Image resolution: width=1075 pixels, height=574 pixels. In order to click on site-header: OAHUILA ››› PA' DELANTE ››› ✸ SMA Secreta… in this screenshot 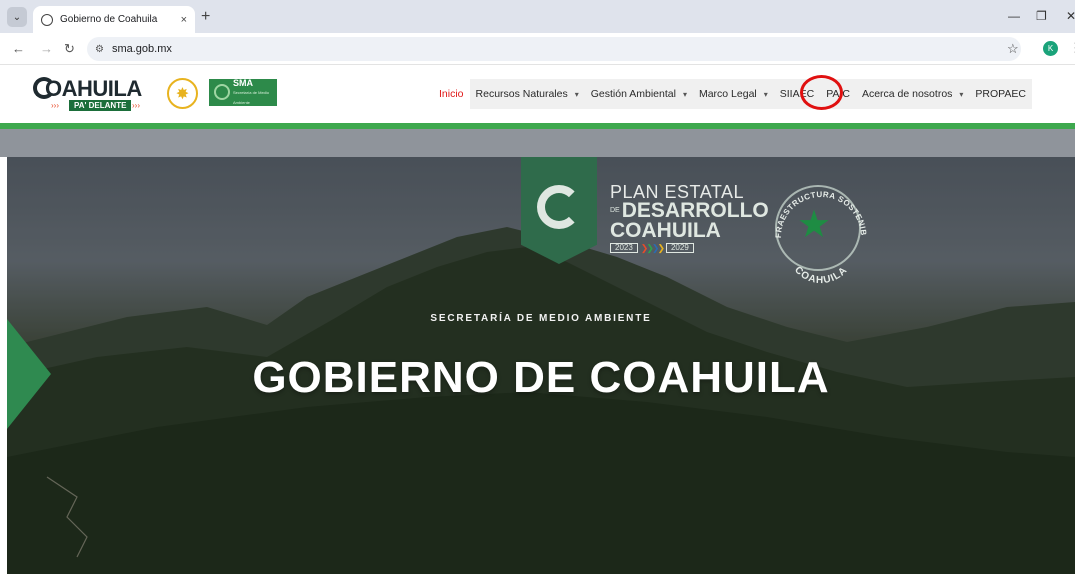, I will do `click(537, 94)`.